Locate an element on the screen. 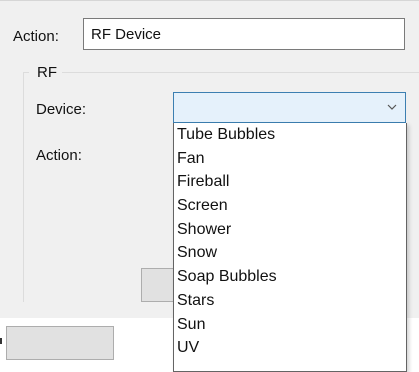 This screenshot has width=419, height=372. rf-group-border-top-left is located at coordinates (26, 72).